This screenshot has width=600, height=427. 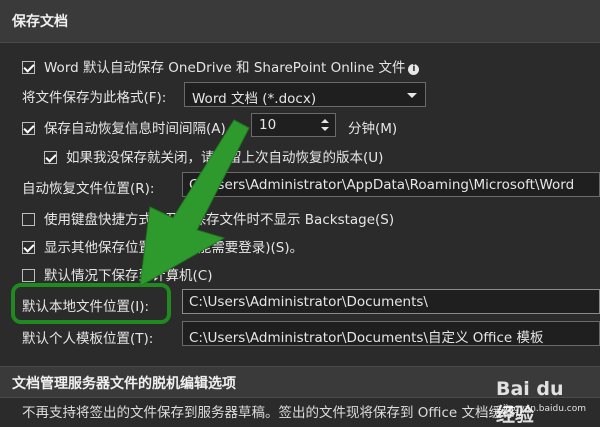 What do you see at coordinates (124, 384) in the screenshot?
I see `section2-title: 文档管理服务器文件的脱机编辑选项` at bounding box center [124, 384].